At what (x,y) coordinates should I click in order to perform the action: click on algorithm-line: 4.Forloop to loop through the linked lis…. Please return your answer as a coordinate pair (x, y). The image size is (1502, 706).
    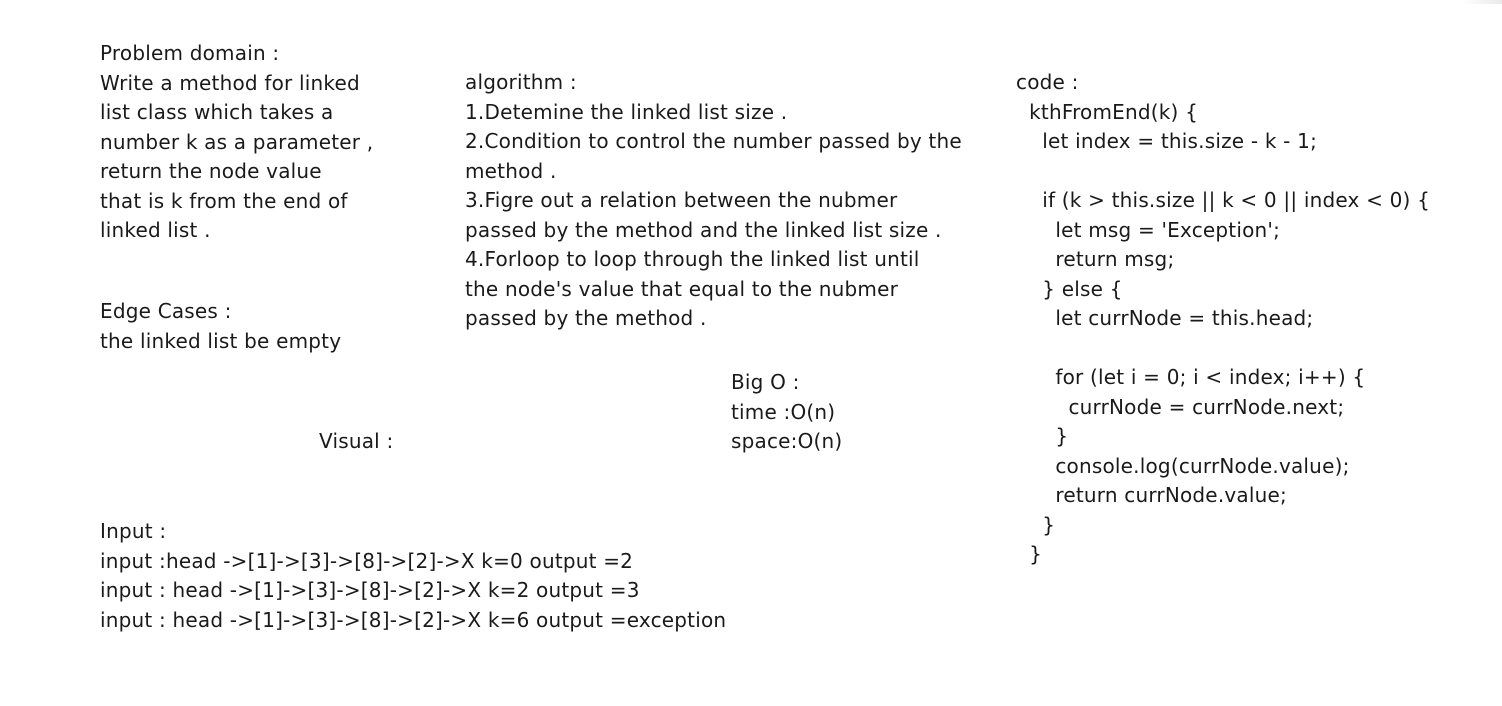
    Looking at the image, I should click on (692, 259).